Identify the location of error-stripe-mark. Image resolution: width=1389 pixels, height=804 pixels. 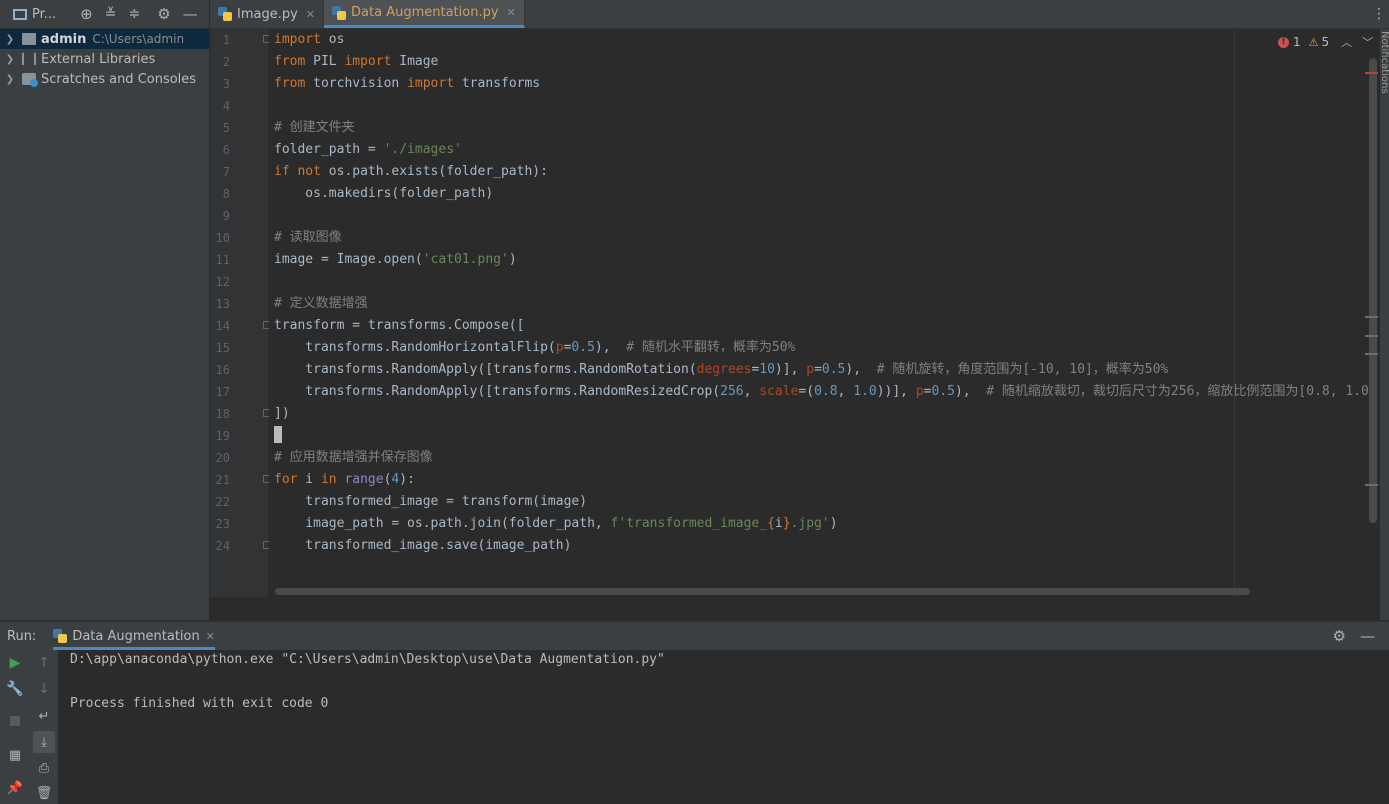
(1371, 73).